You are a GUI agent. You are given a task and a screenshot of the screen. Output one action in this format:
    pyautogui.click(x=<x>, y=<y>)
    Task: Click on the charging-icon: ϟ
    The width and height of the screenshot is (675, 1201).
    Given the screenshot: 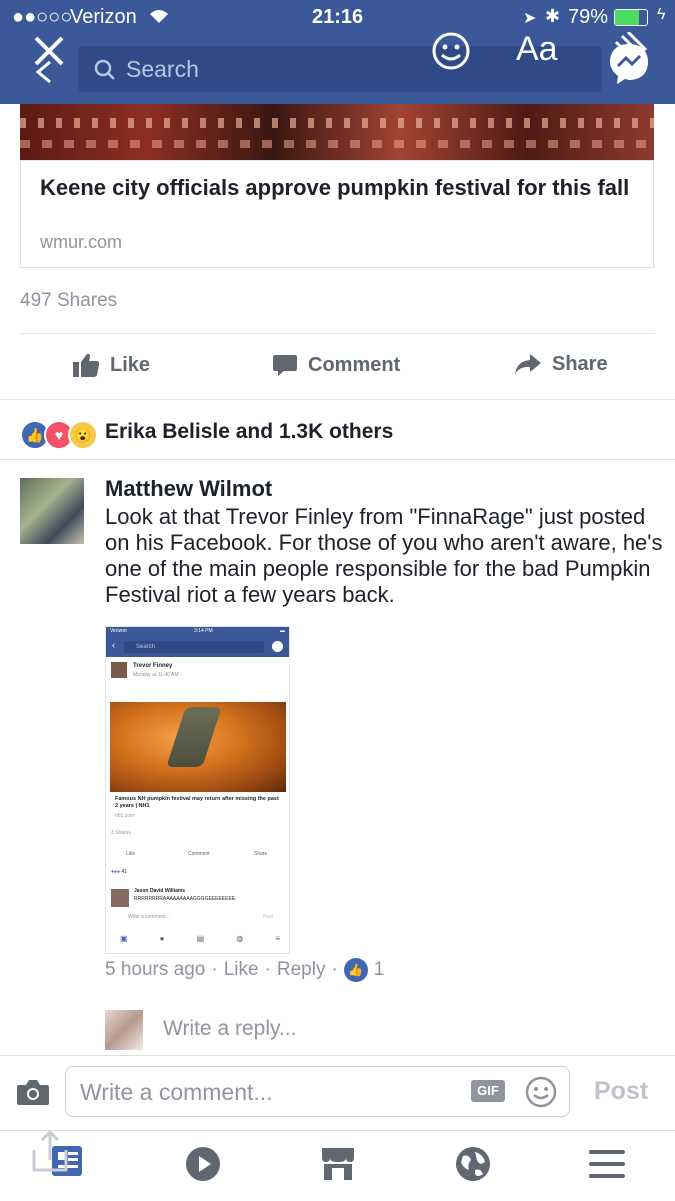 What is the action you would take?
    pyautogui.click(x=661, y=14)
    